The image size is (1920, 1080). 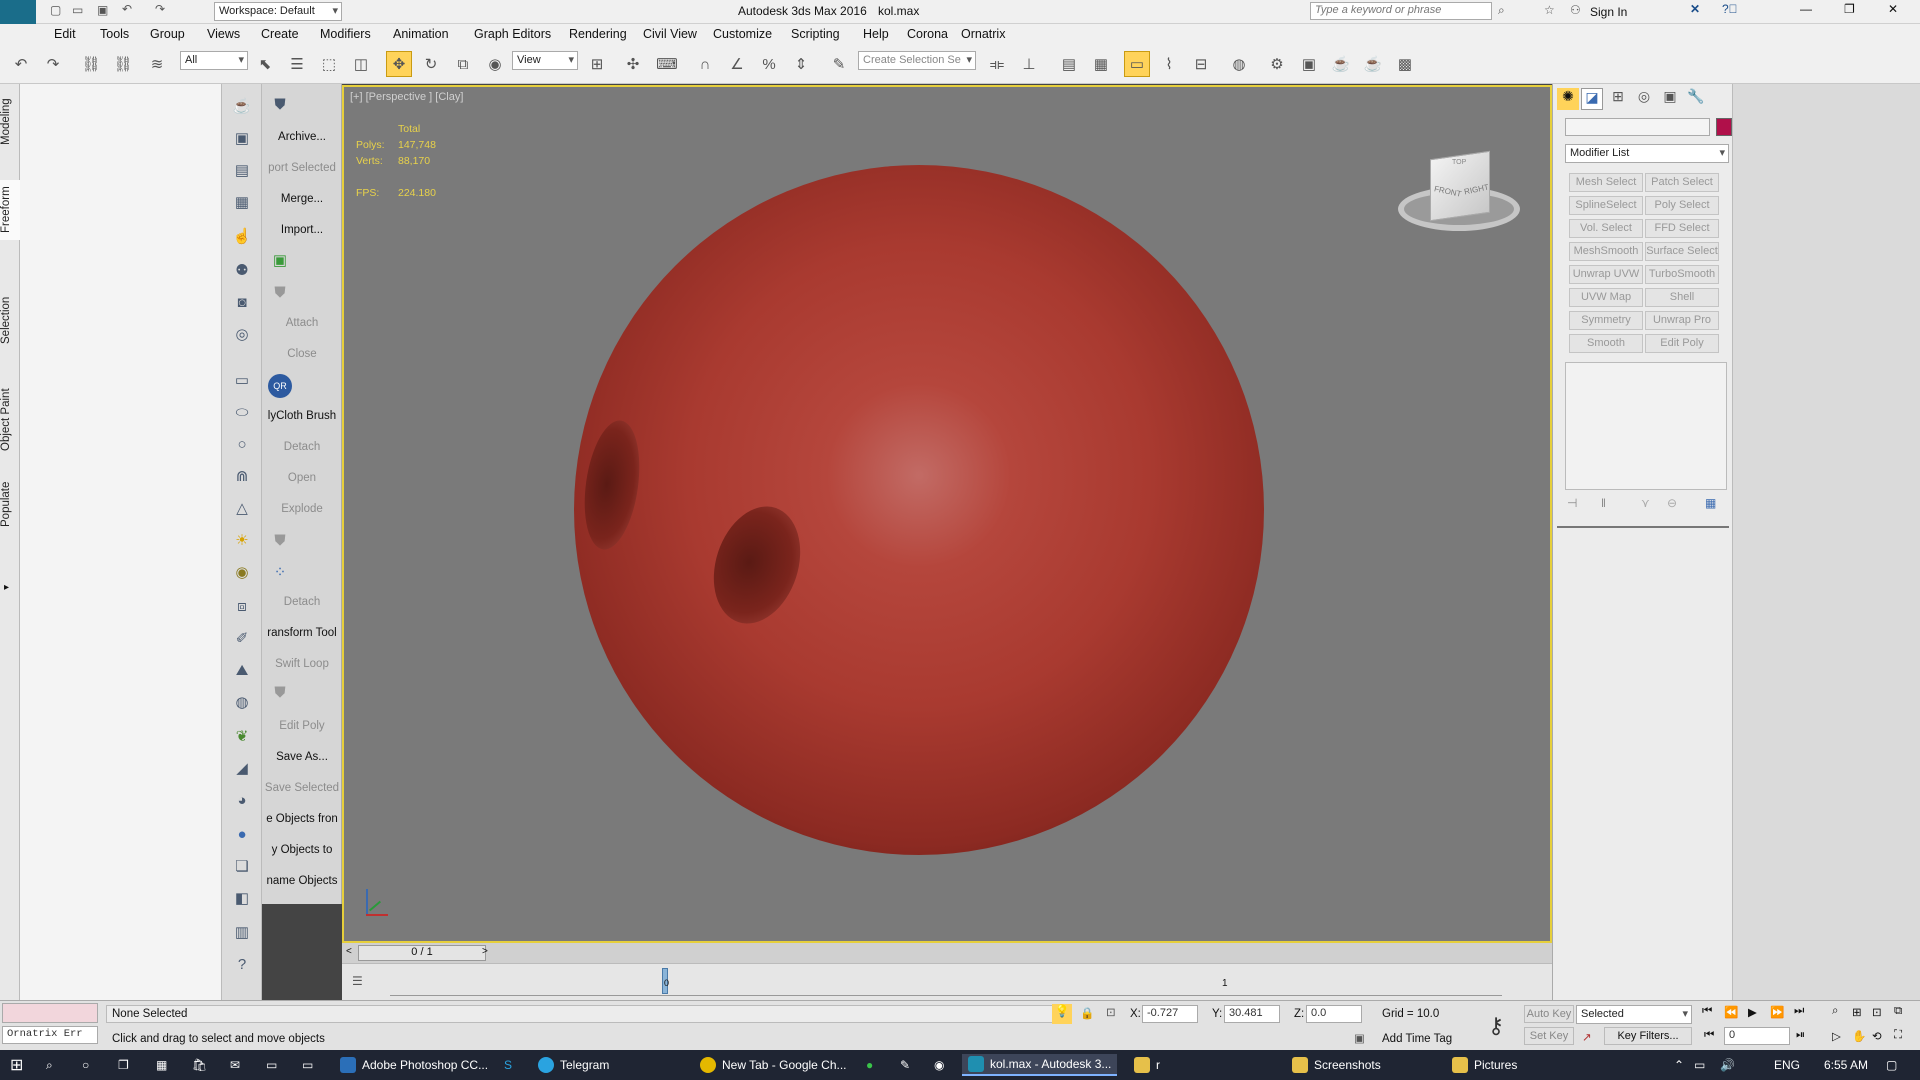 What do you see at coordinates (1682, 228) in the screenshot?
I see `ffd-select-button: FFD Select` at bounding box center [1682, 228].